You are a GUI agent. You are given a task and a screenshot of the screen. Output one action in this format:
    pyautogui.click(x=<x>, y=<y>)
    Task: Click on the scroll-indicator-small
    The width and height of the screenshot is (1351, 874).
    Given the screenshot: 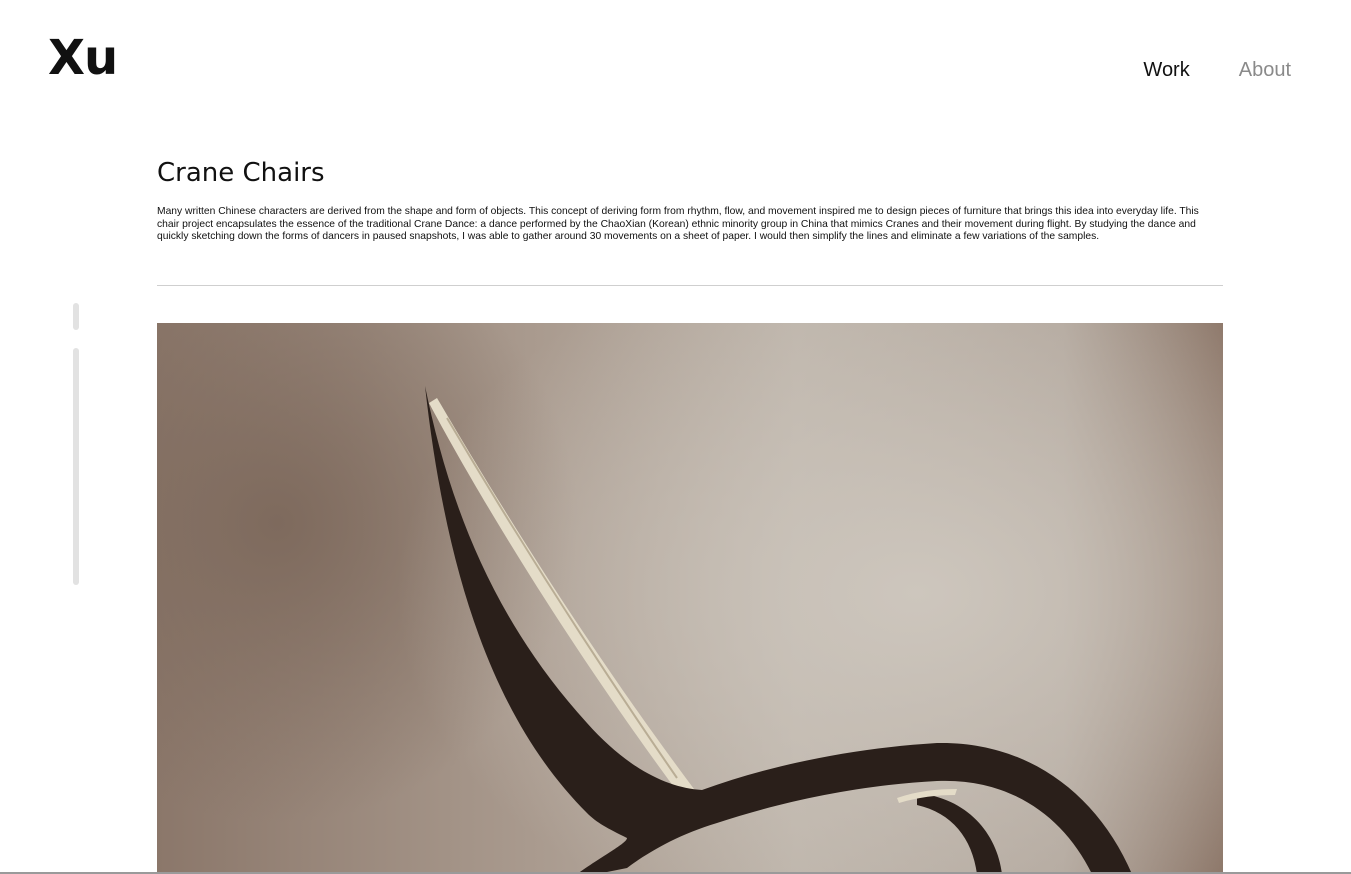 What is the action you would take?
    pyautogui.click(x=76, y=316)
    